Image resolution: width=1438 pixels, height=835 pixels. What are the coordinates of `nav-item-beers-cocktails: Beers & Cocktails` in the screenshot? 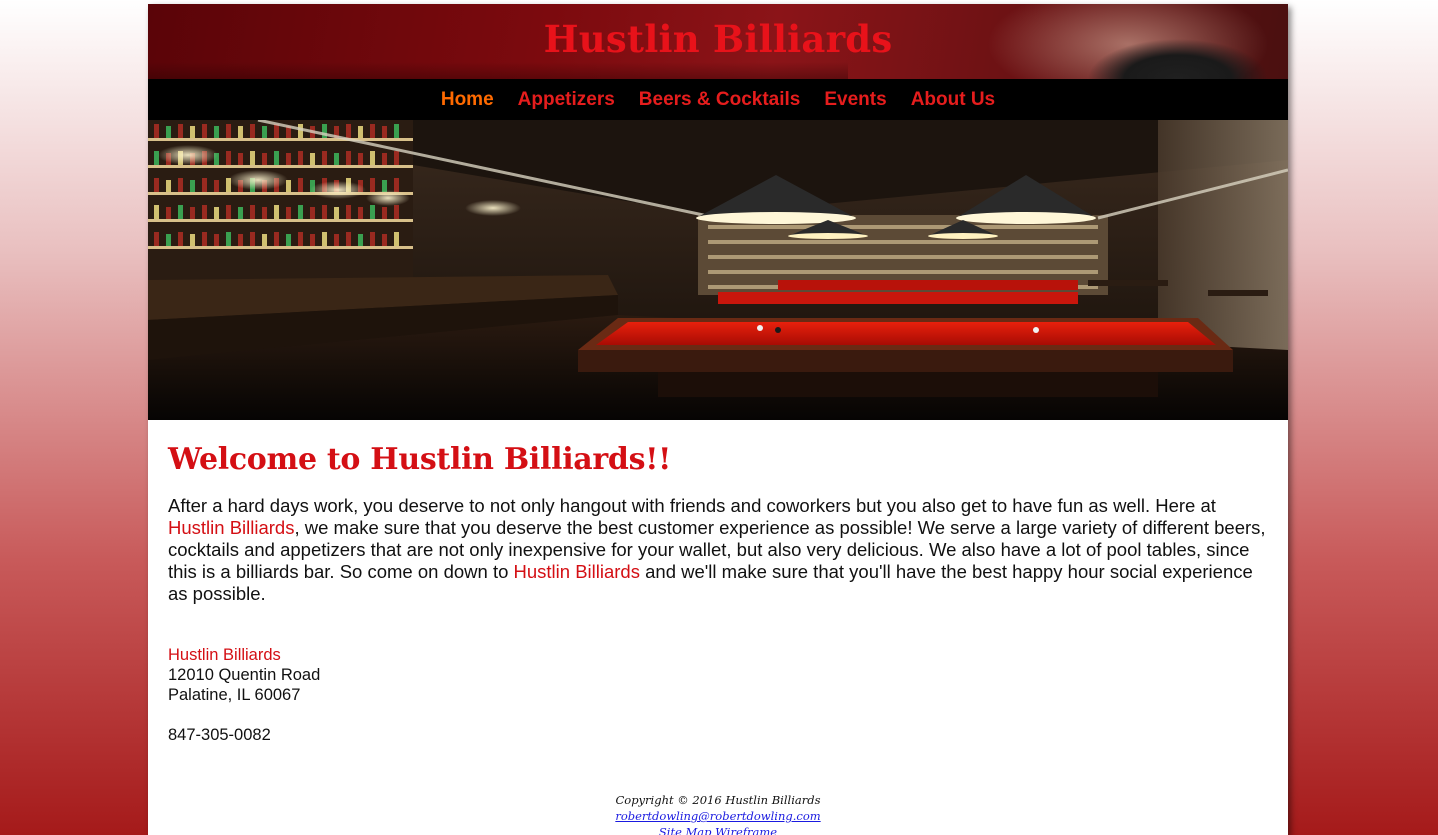 It's located at (720, 99).